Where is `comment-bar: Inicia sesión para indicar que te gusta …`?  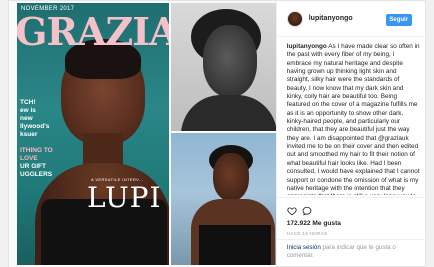 comment-bar: Inicia sesión para indicar que te gusta … is located at coordinates (351, 253).